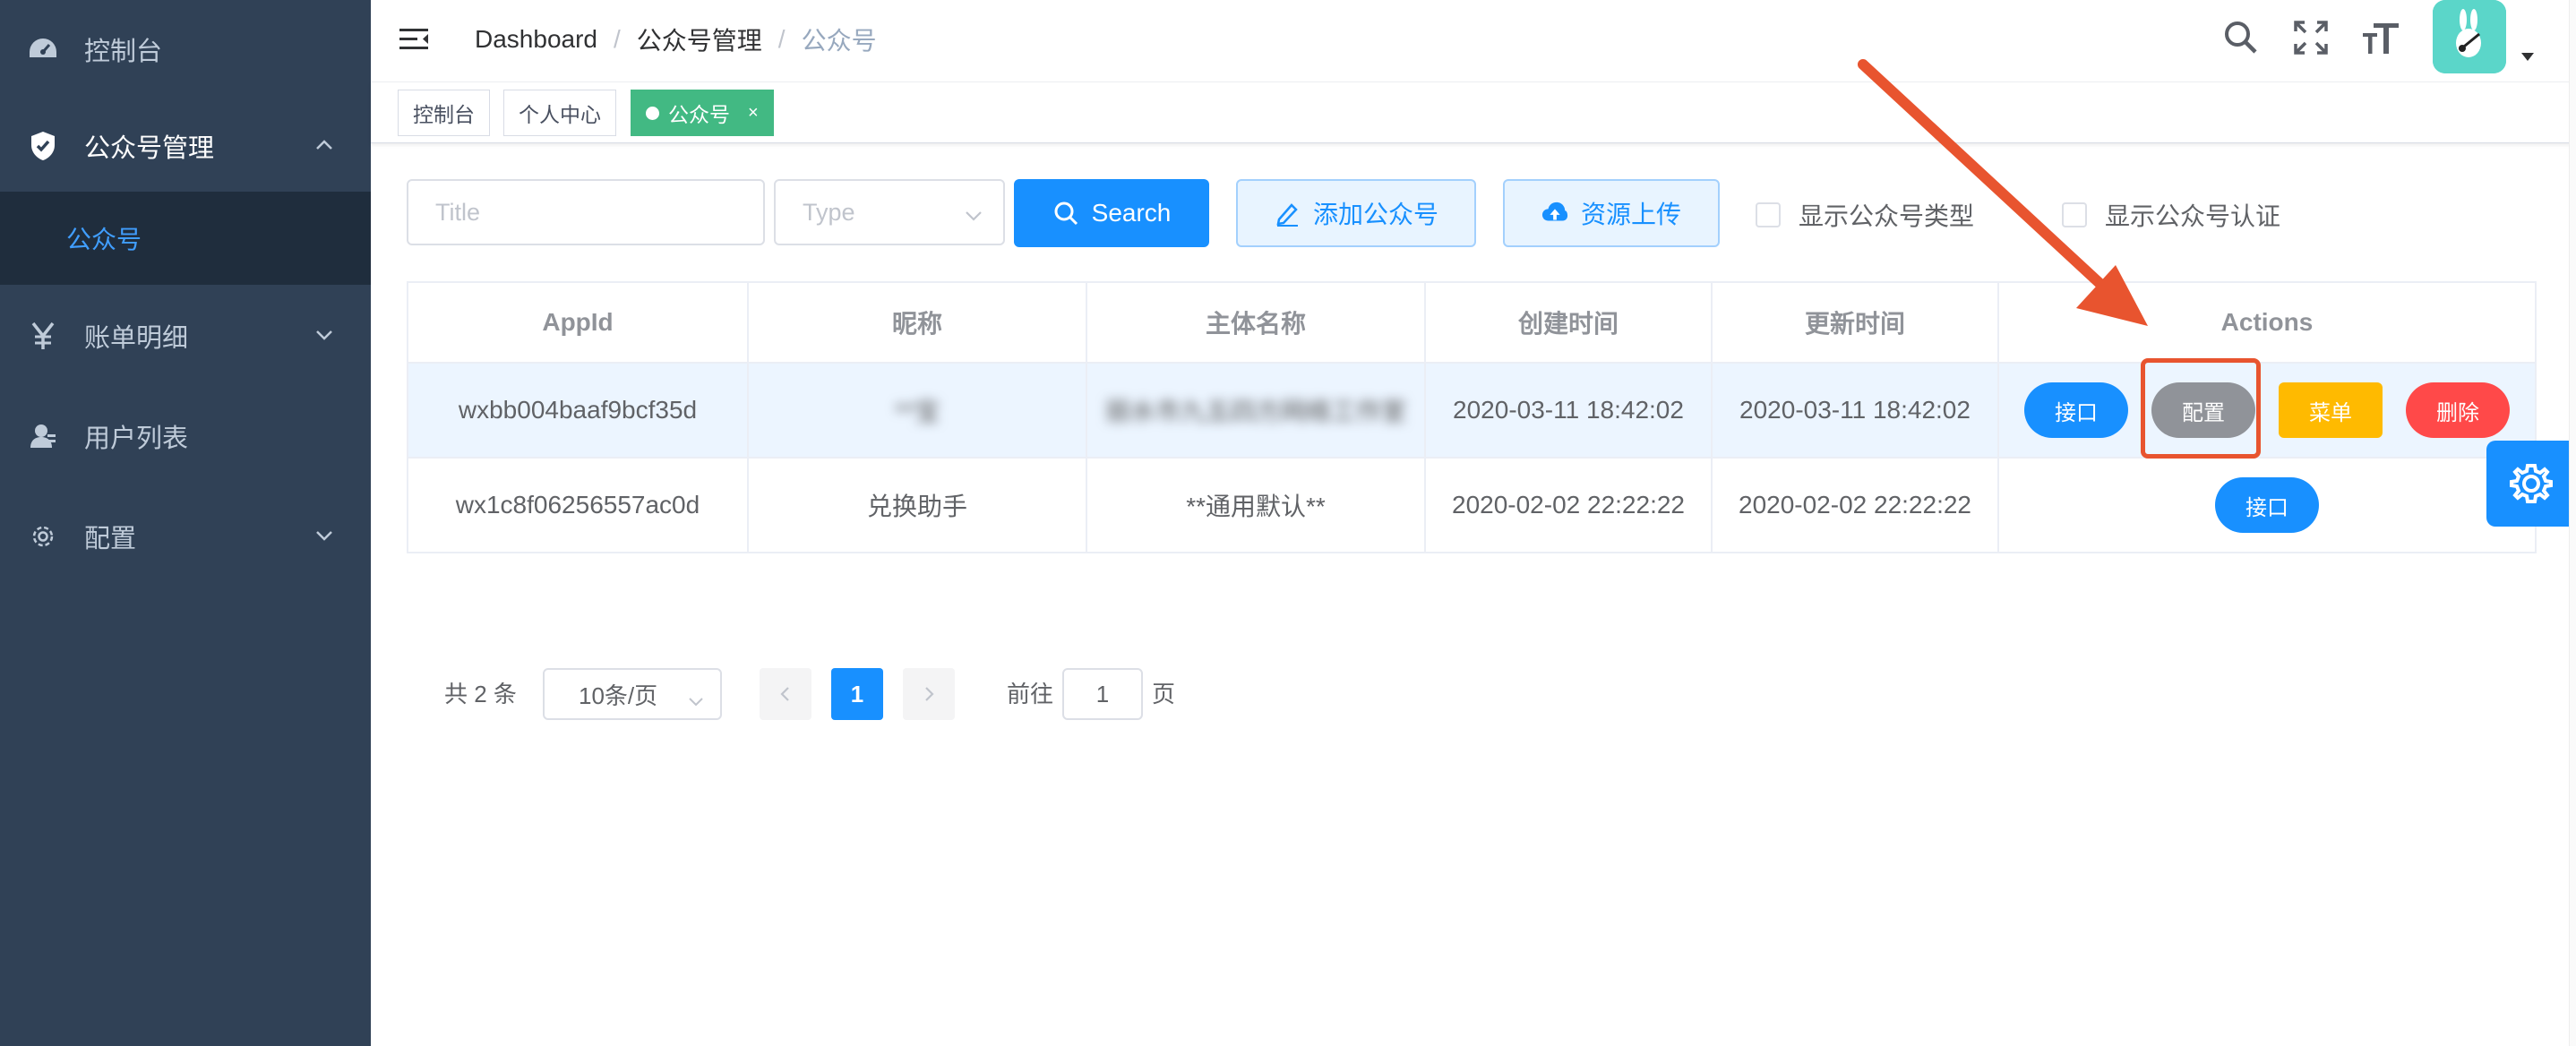  I want to click on scrollbar-track, so click(2572, 523).